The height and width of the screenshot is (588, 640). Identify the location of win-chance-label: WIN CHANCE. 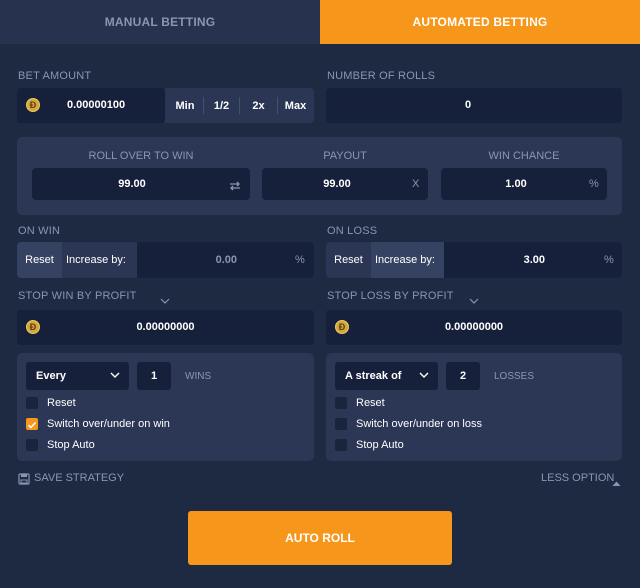
(524, 156).